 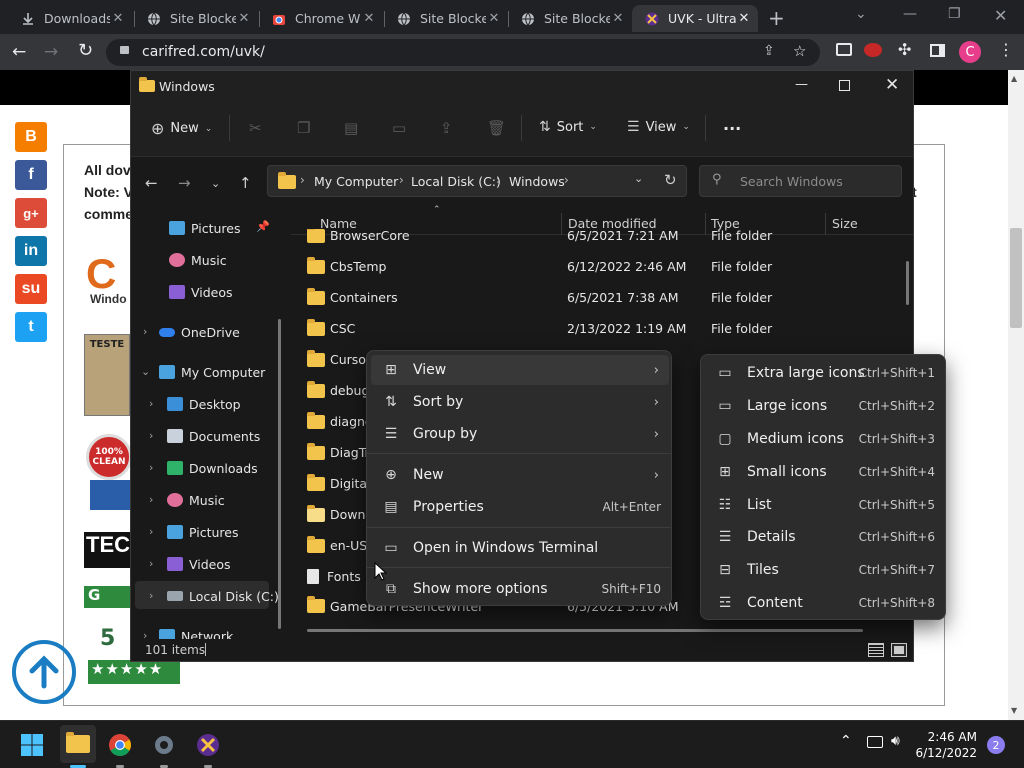 What do you see at coordinates (44, 672) in the screenshot?
I see `scroll-to-top-button` at bounding box center [44, 672].